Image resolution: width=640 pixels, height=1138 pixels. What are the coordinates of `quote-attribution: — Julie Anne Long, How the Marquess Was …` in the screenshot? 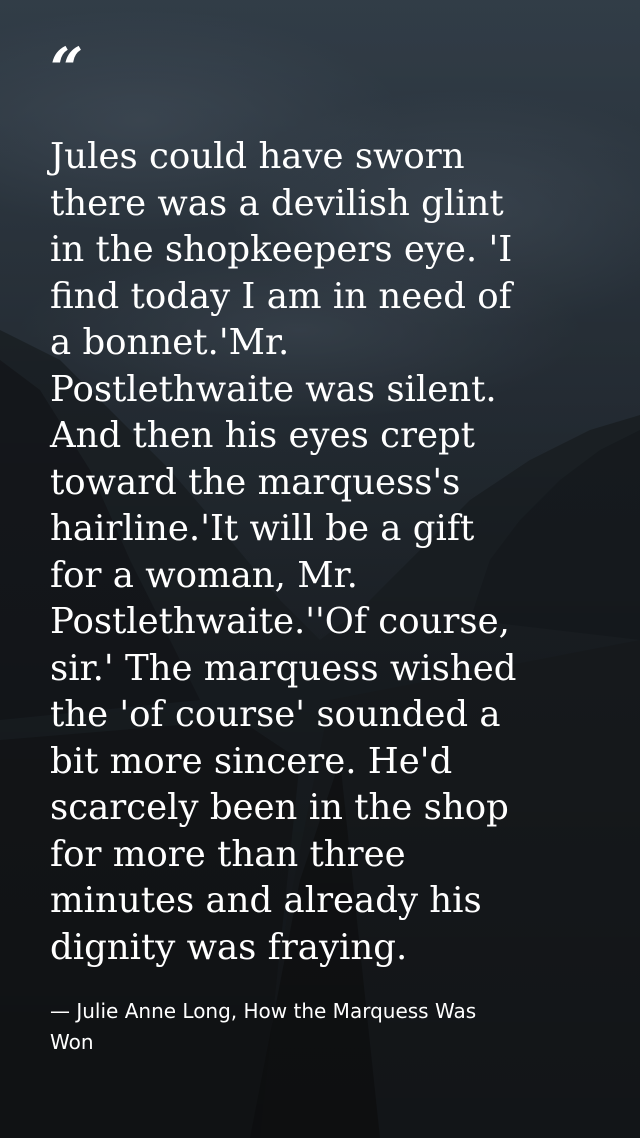 It's located at (263, 1026).